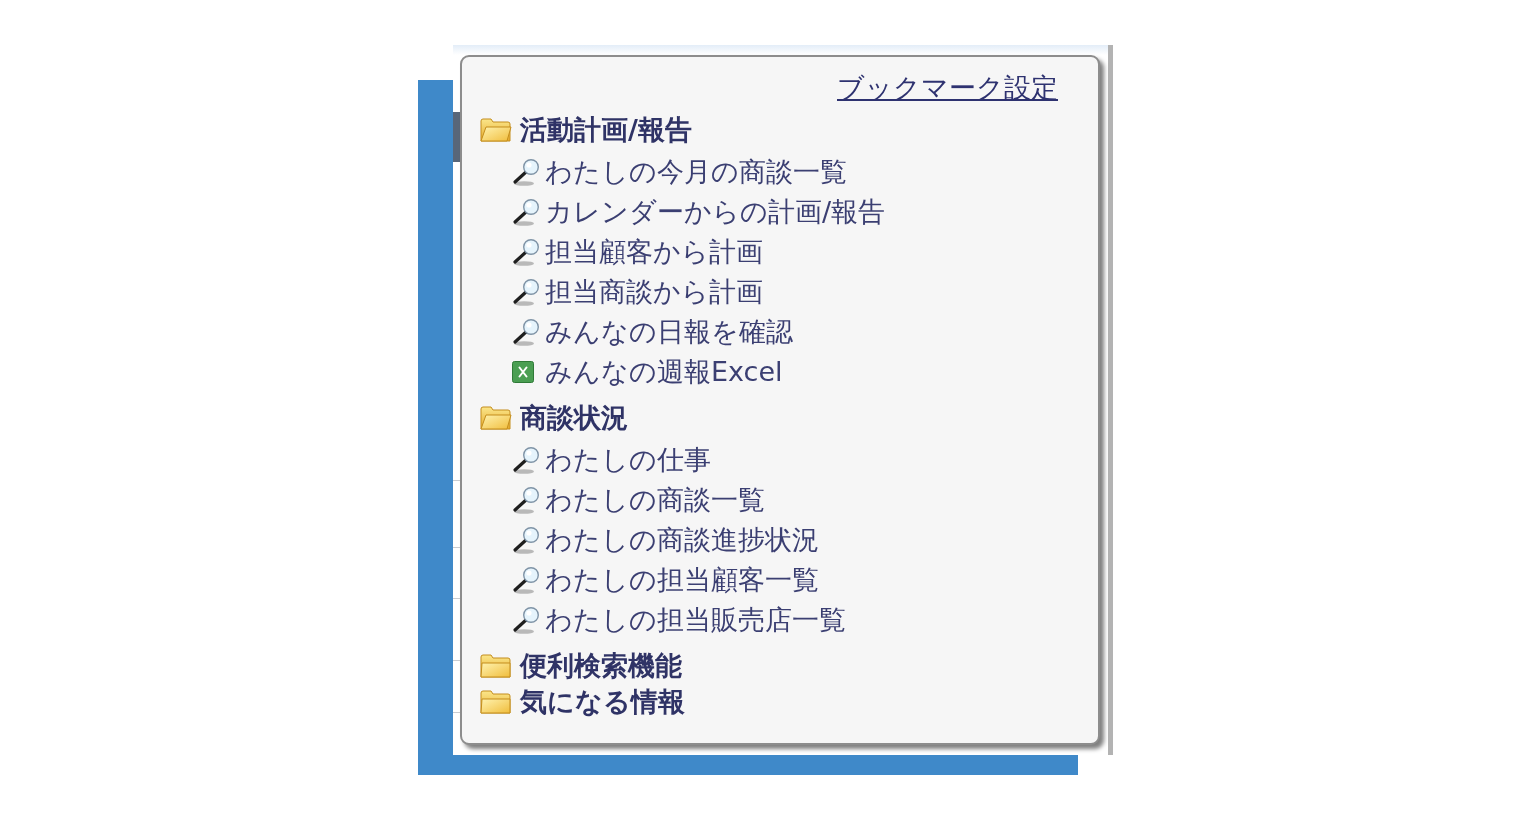 The width and height of the screenshot is (1536, 814). Describe the element at coordinates (652, 332) in the screenshot. I see `menu-item: みんなの日報を確認` at that location.